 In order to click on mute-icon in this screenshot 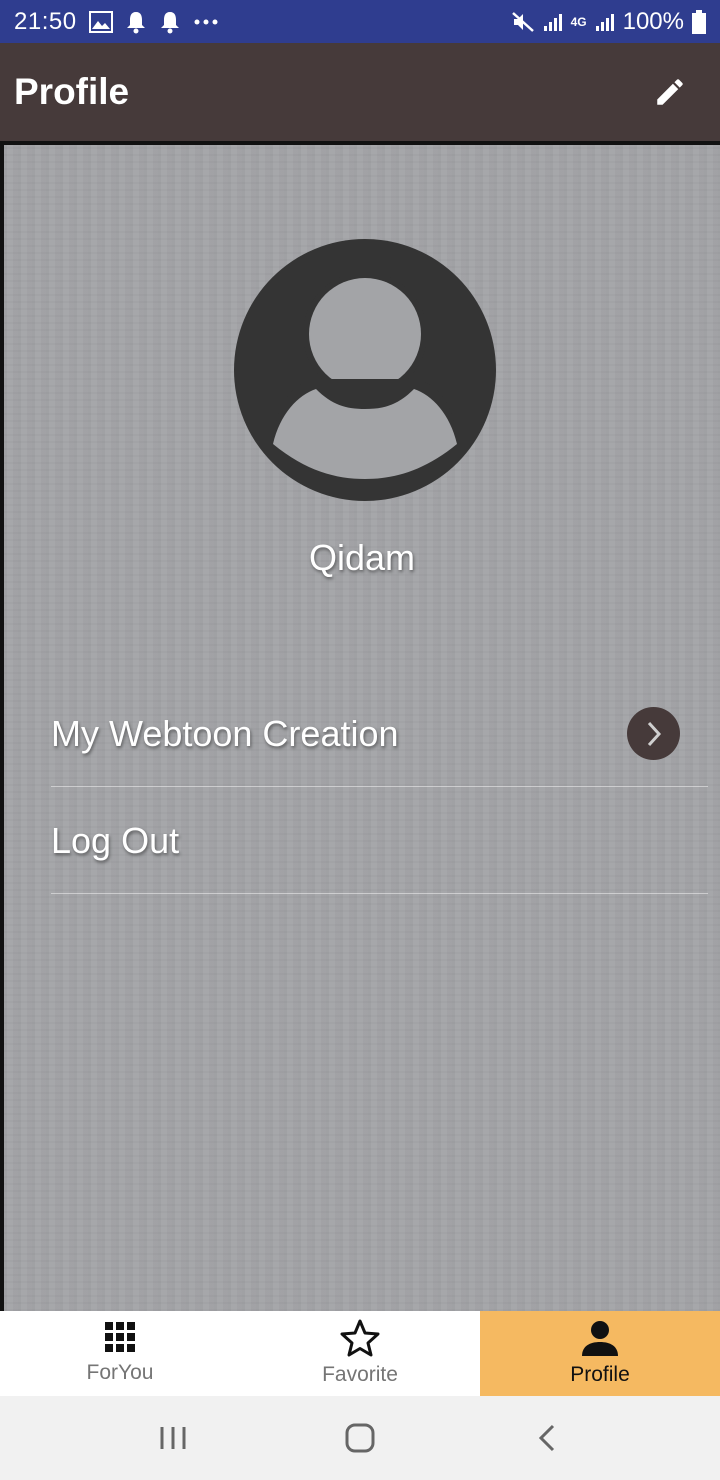, I will do `click(523, 22)`.